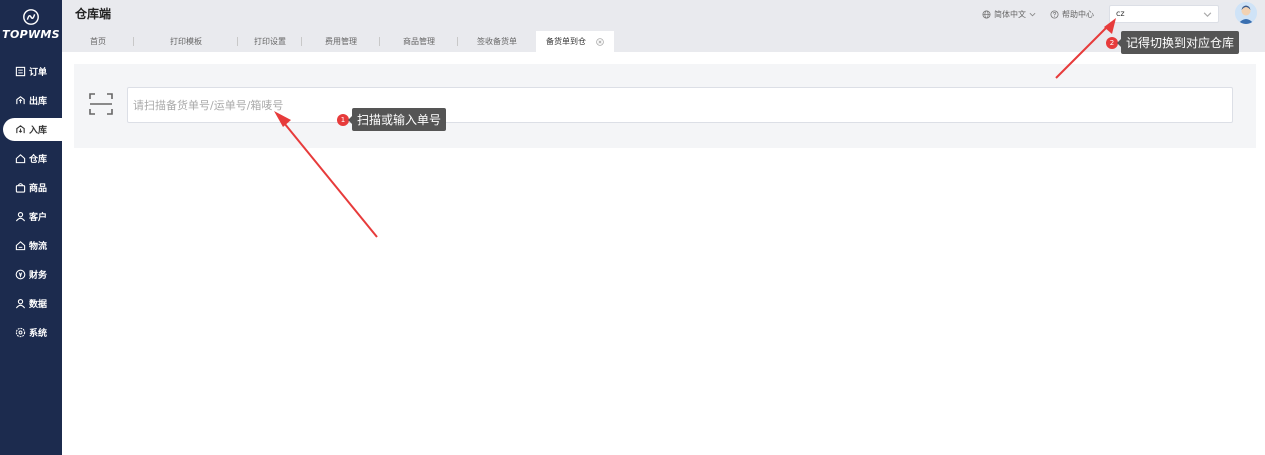 The image size is (1265, 455). What do you see at coordinates (38, 247) in the screenshot?
I see `sidebar-item-label: 物流` at bounding box center [38, 247].